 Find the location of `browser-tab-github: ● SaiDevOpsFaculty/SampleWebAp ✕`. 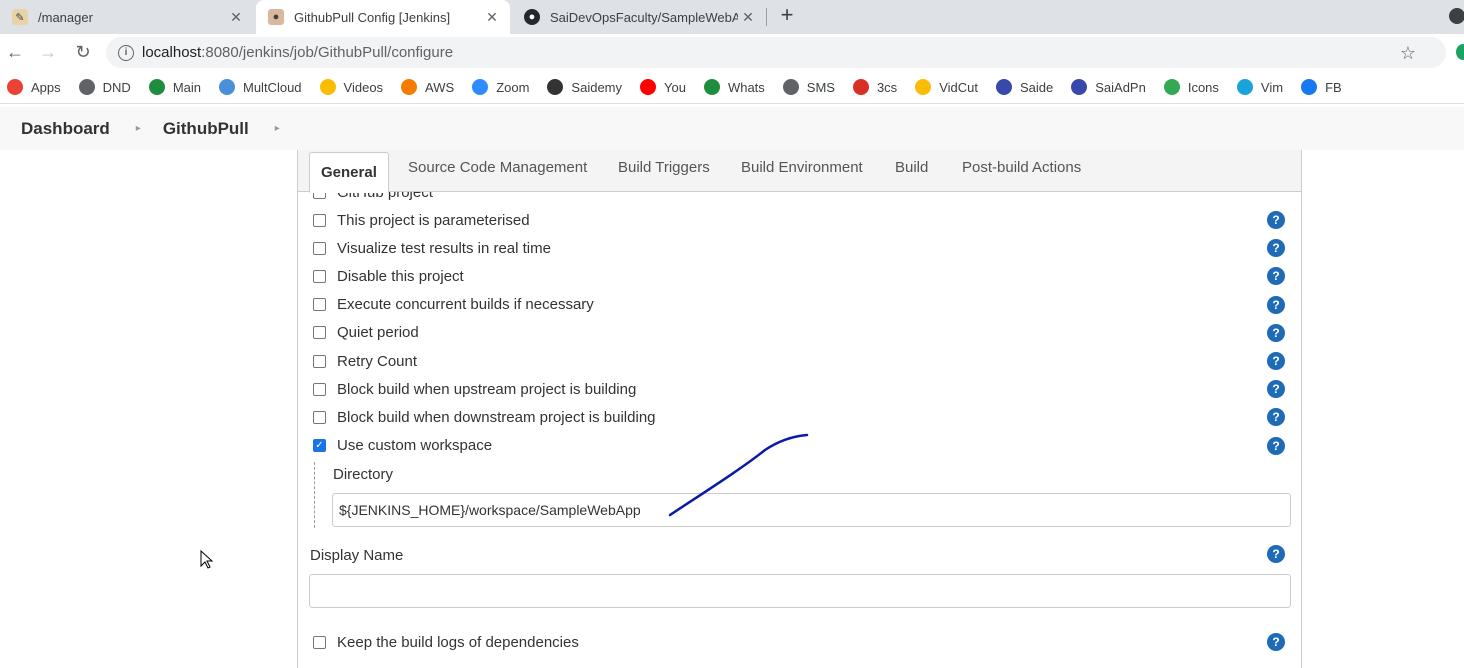

browser-tab-github: ● SaiDevOpsFaculty/SampleWebAp ✕ is located at coordinates (639, 17).